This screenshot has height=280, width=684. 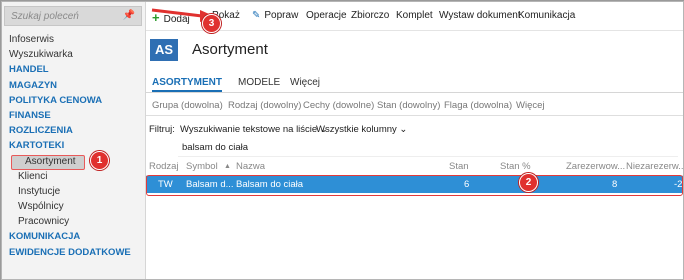 What do you see at coordinates (480, 15) in the screenshot?
I see `issue-document-button: Wystaw dokument` at bounding box center [480, 15].